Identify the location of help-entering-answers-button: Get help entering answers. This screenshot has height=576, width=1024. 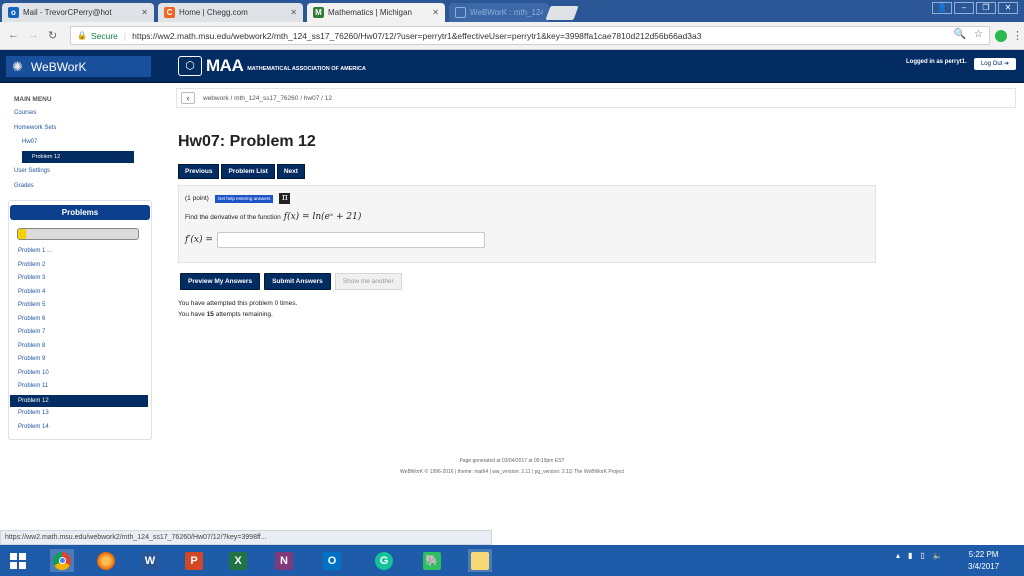
(244, 198).